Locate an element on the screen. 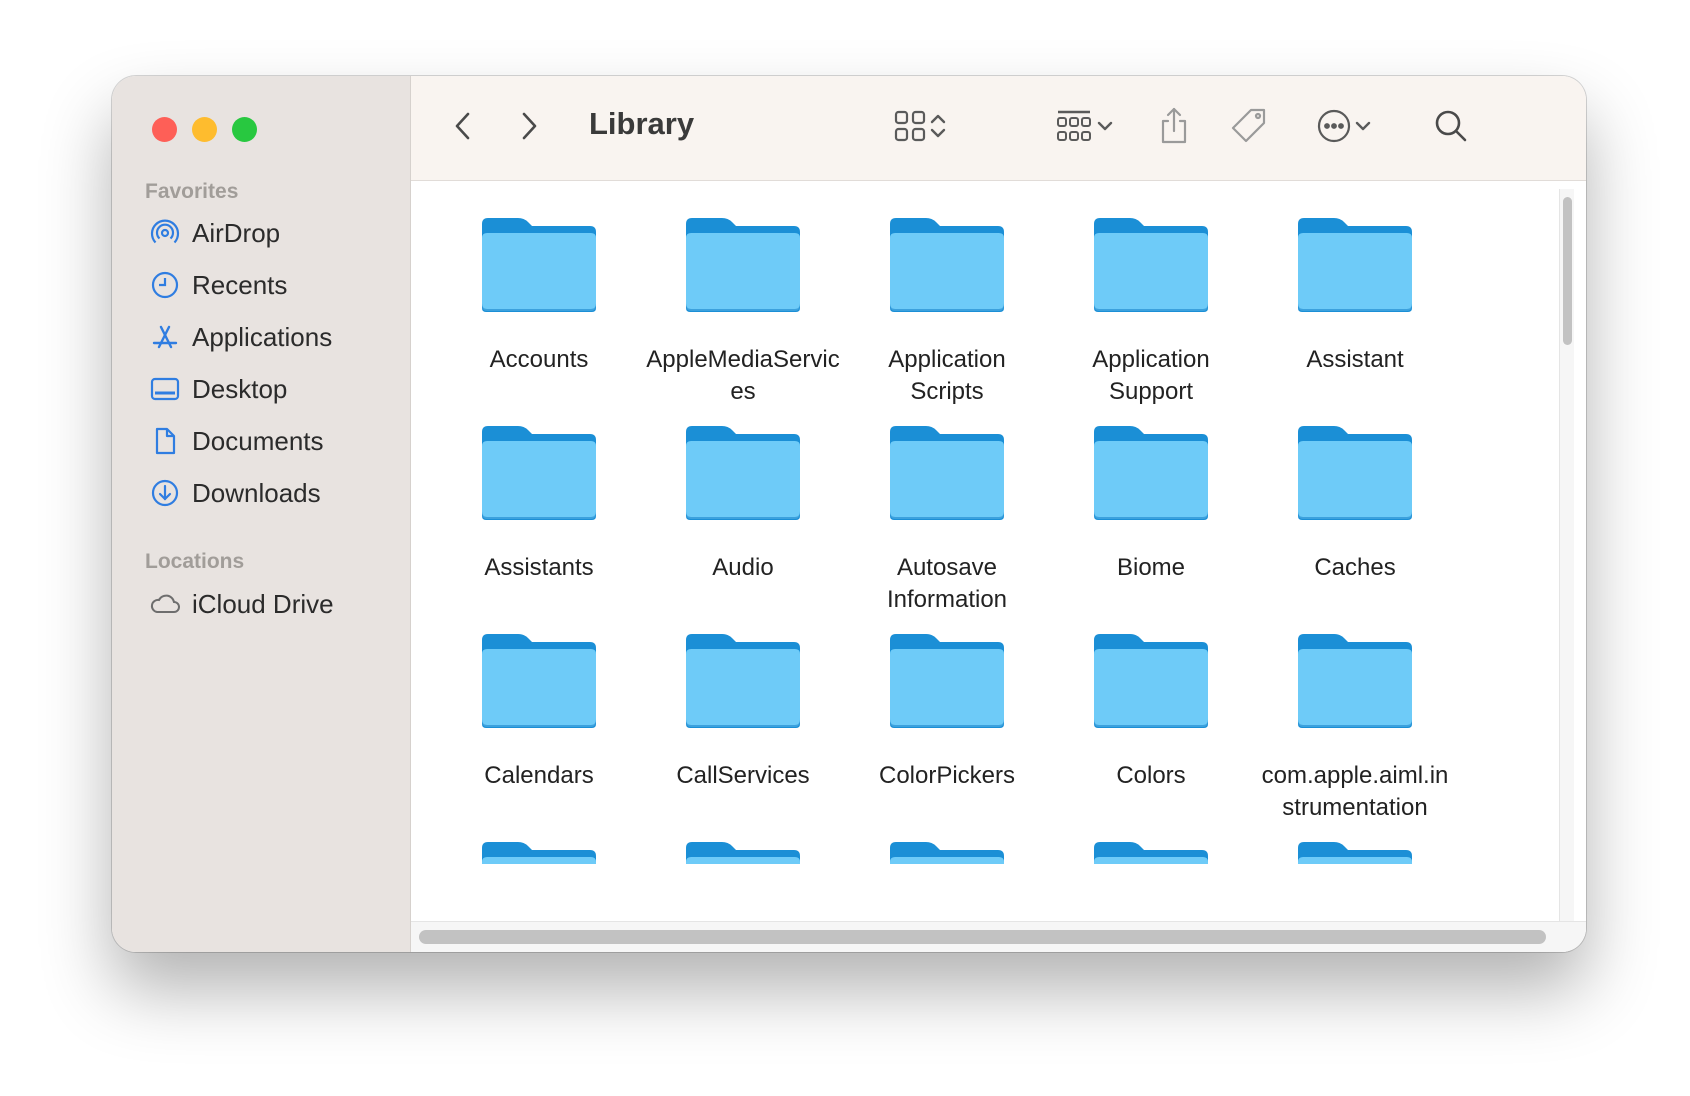 The image size is (1690, 1096). sidebar-item-applications: Applications is located at coordinates (240, 337).